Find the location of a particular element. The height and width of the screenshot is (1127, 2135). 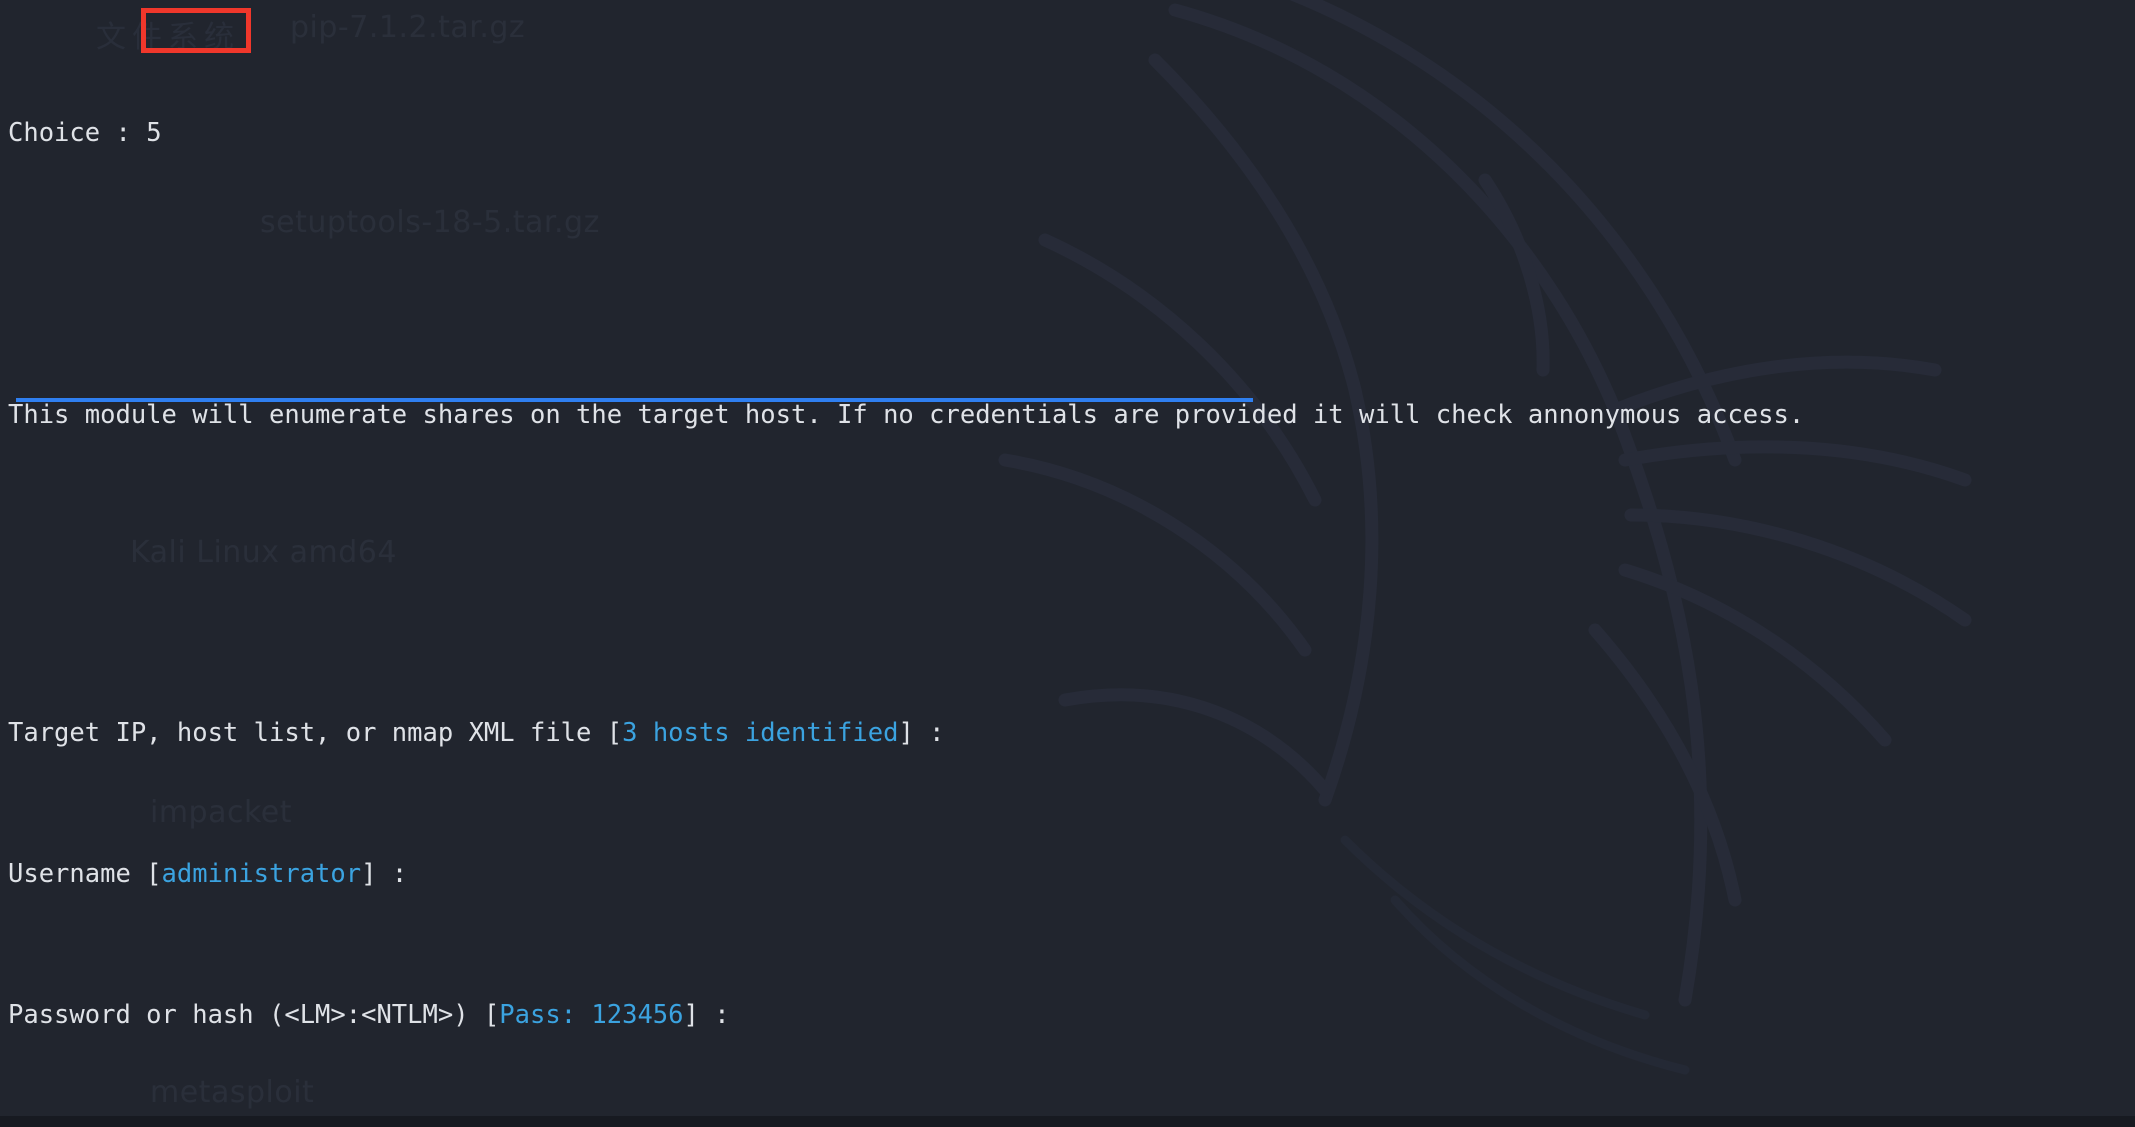

input-default-value: Pass: 123456 is located at coordinates (591, 1015).